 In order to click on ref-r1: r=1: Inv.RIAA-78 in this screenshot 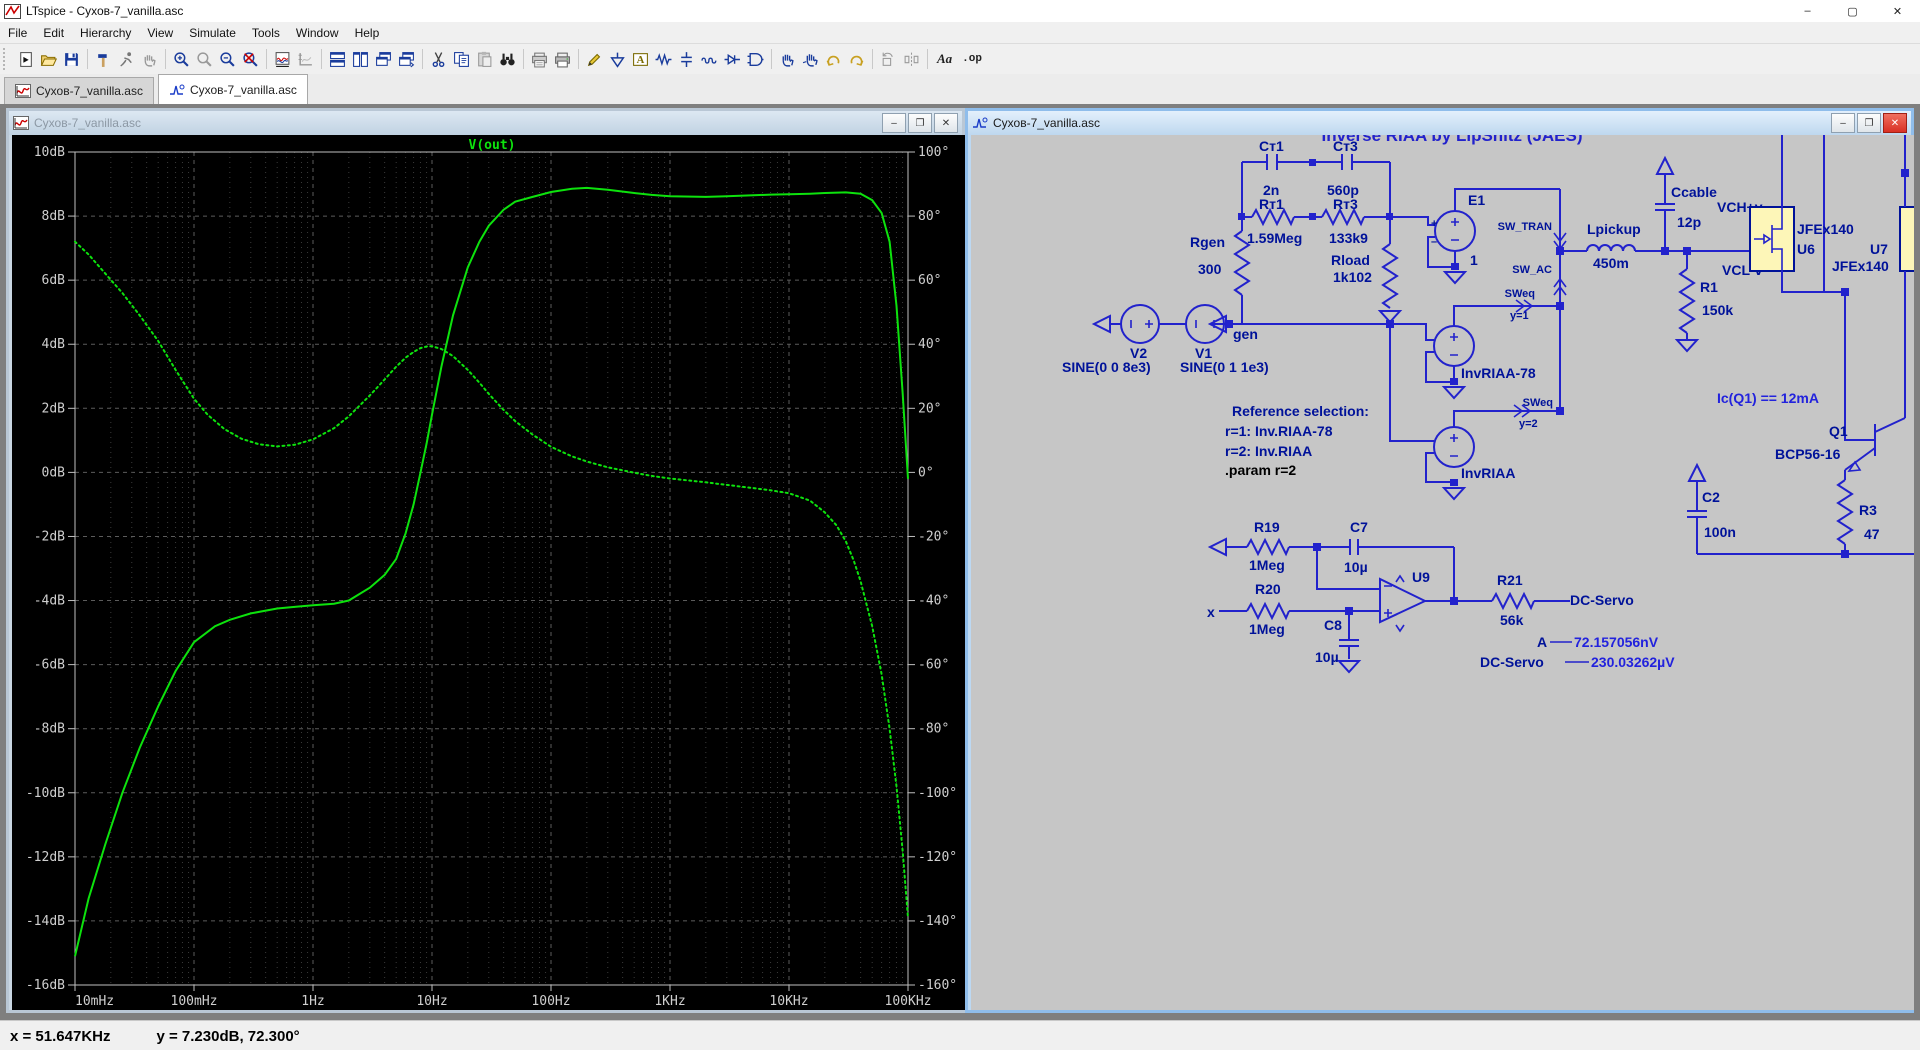, I will do `click(1279, 431)`.